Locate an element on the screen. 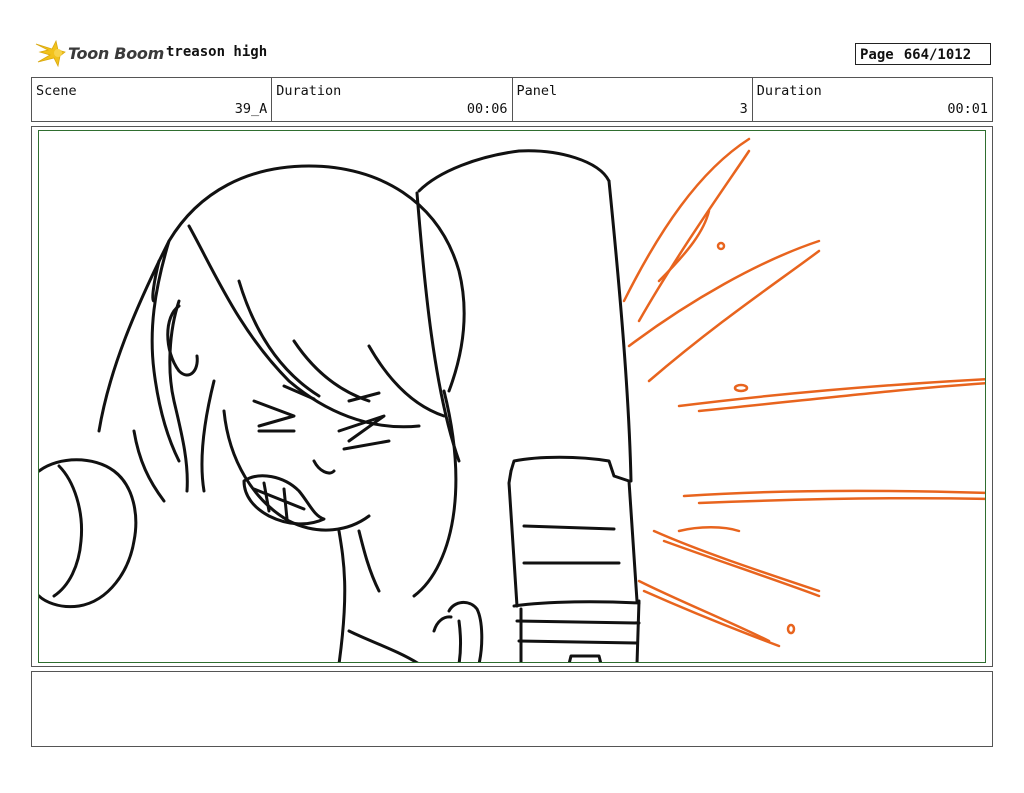 This screenshot has width=1024, height=793. panel-duration-cell: Duration 00:01 is located at coordinates (872, 99).